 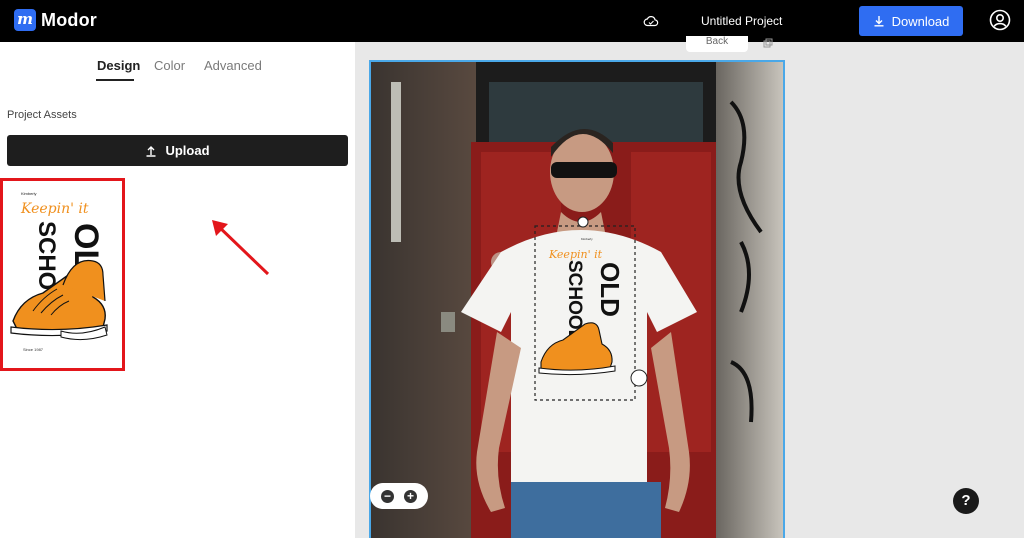 I want to click on upload-button: Upload, so click(x=177, y=150).